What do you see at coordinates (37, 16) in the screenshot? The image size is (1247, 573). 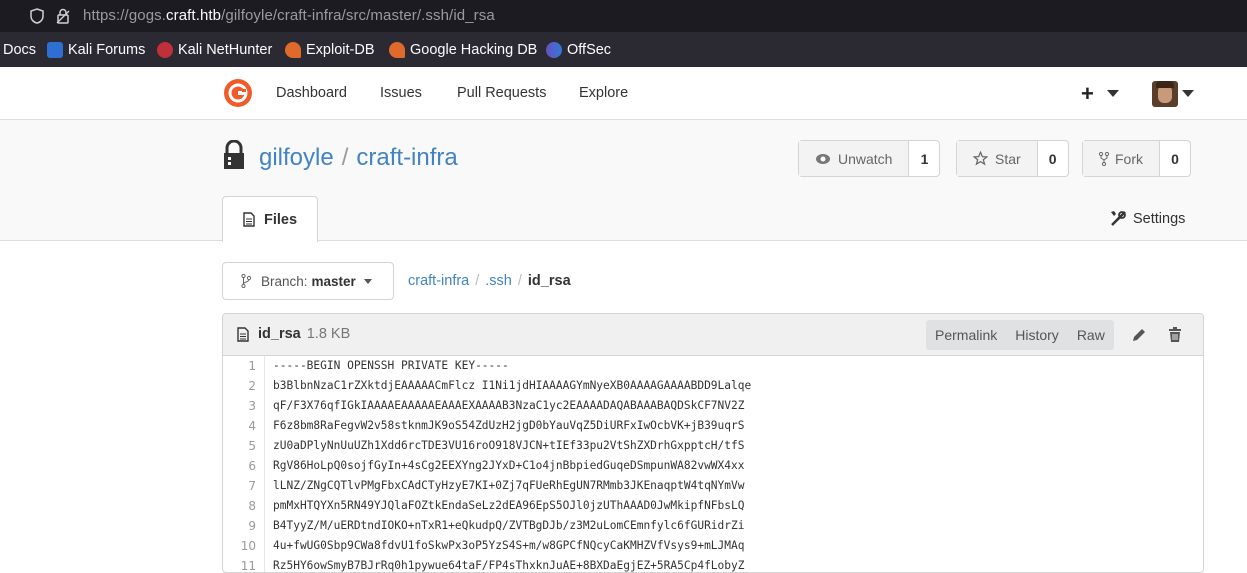 I see `shield-icon` at bounding box center [37, 16].